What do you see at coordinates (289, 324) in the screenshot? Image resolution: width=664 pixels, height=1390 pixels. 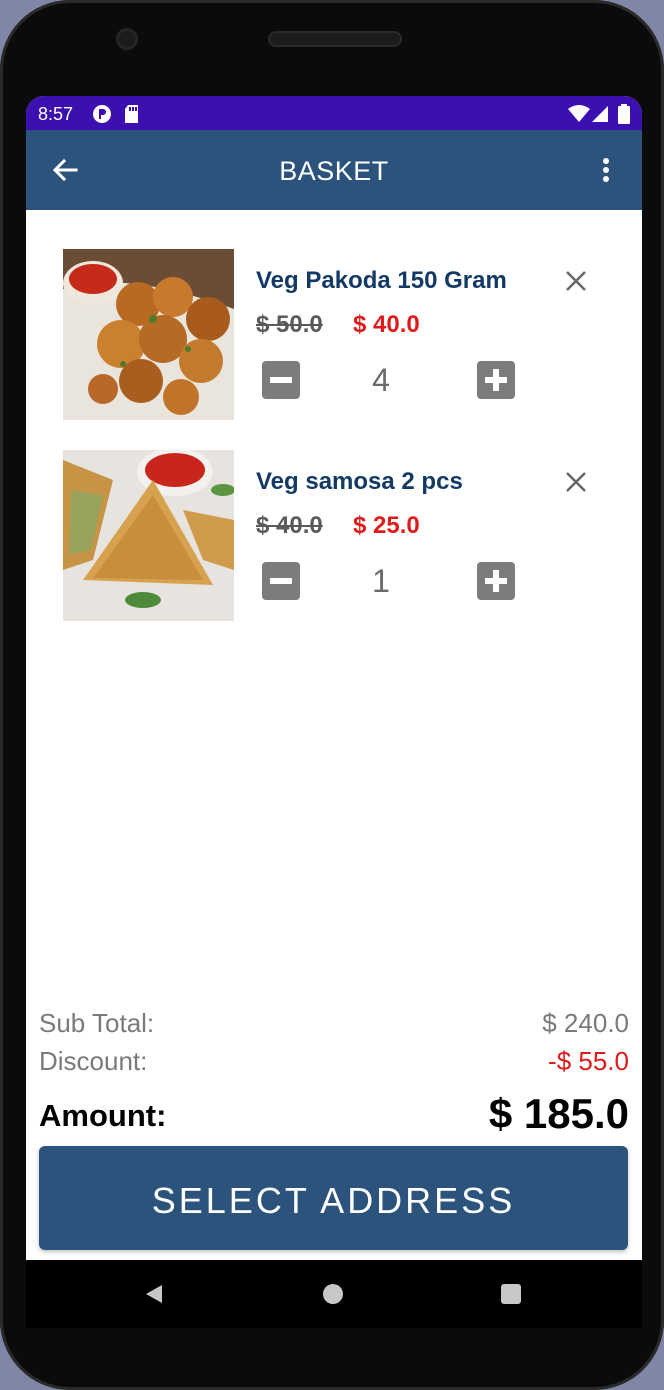 I see `original-price: $ 50.0` at bounding box center [289, 324].